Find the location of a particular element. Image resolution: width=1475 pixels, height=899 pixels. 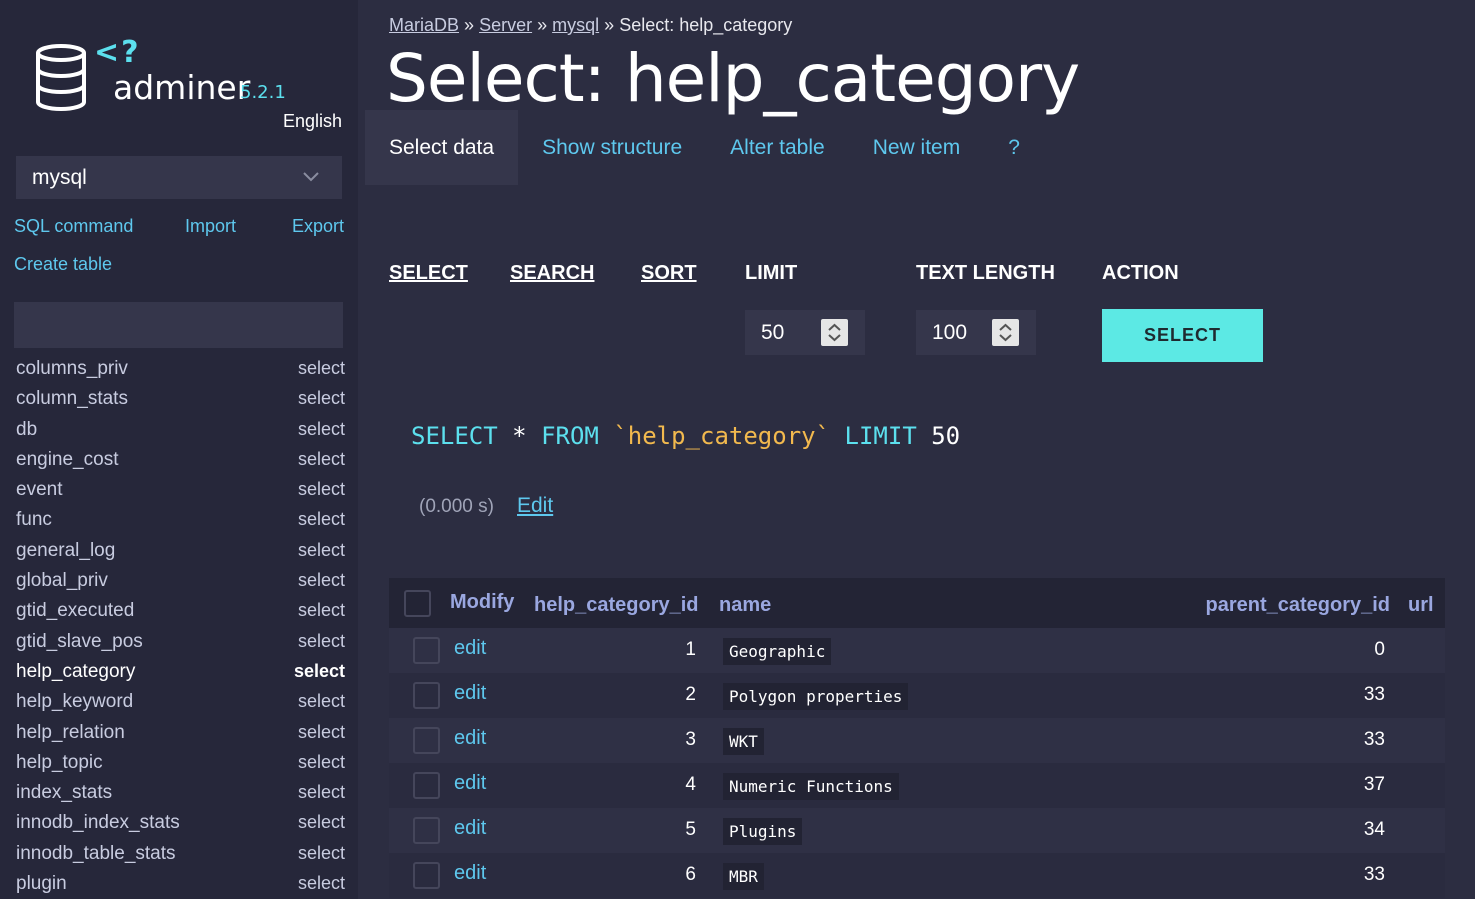

sidebar-table-item: general_log select is located at coordinates (179, 551).